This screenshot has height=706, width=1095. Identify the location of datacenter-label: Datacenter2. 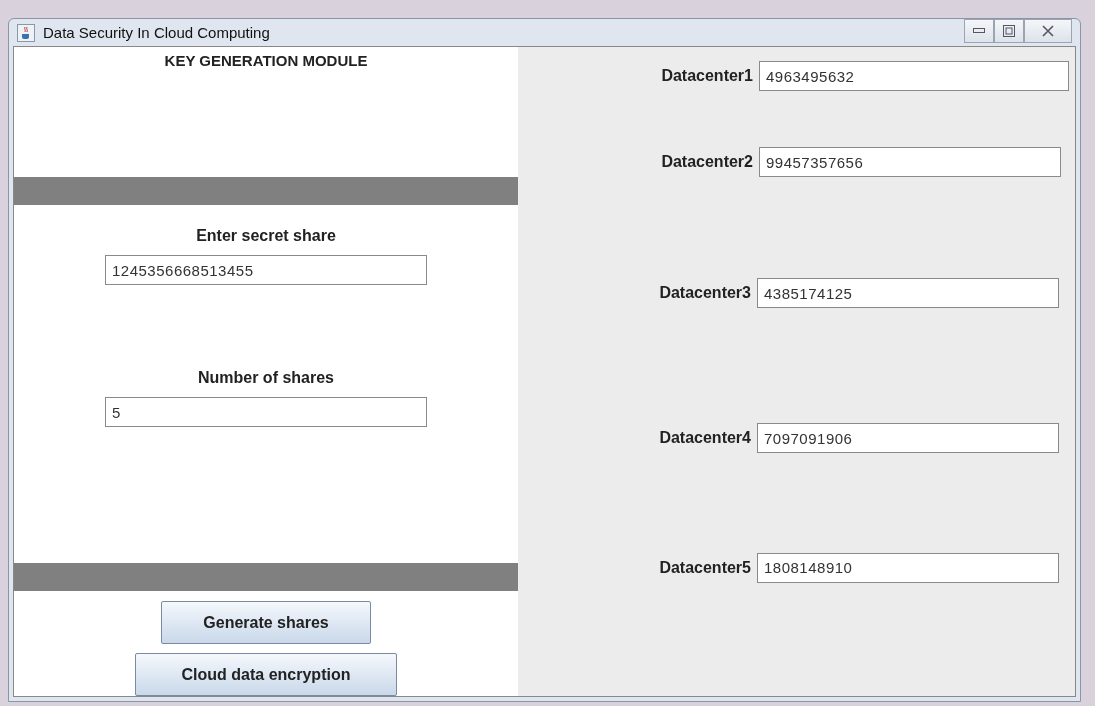
(707, 162).